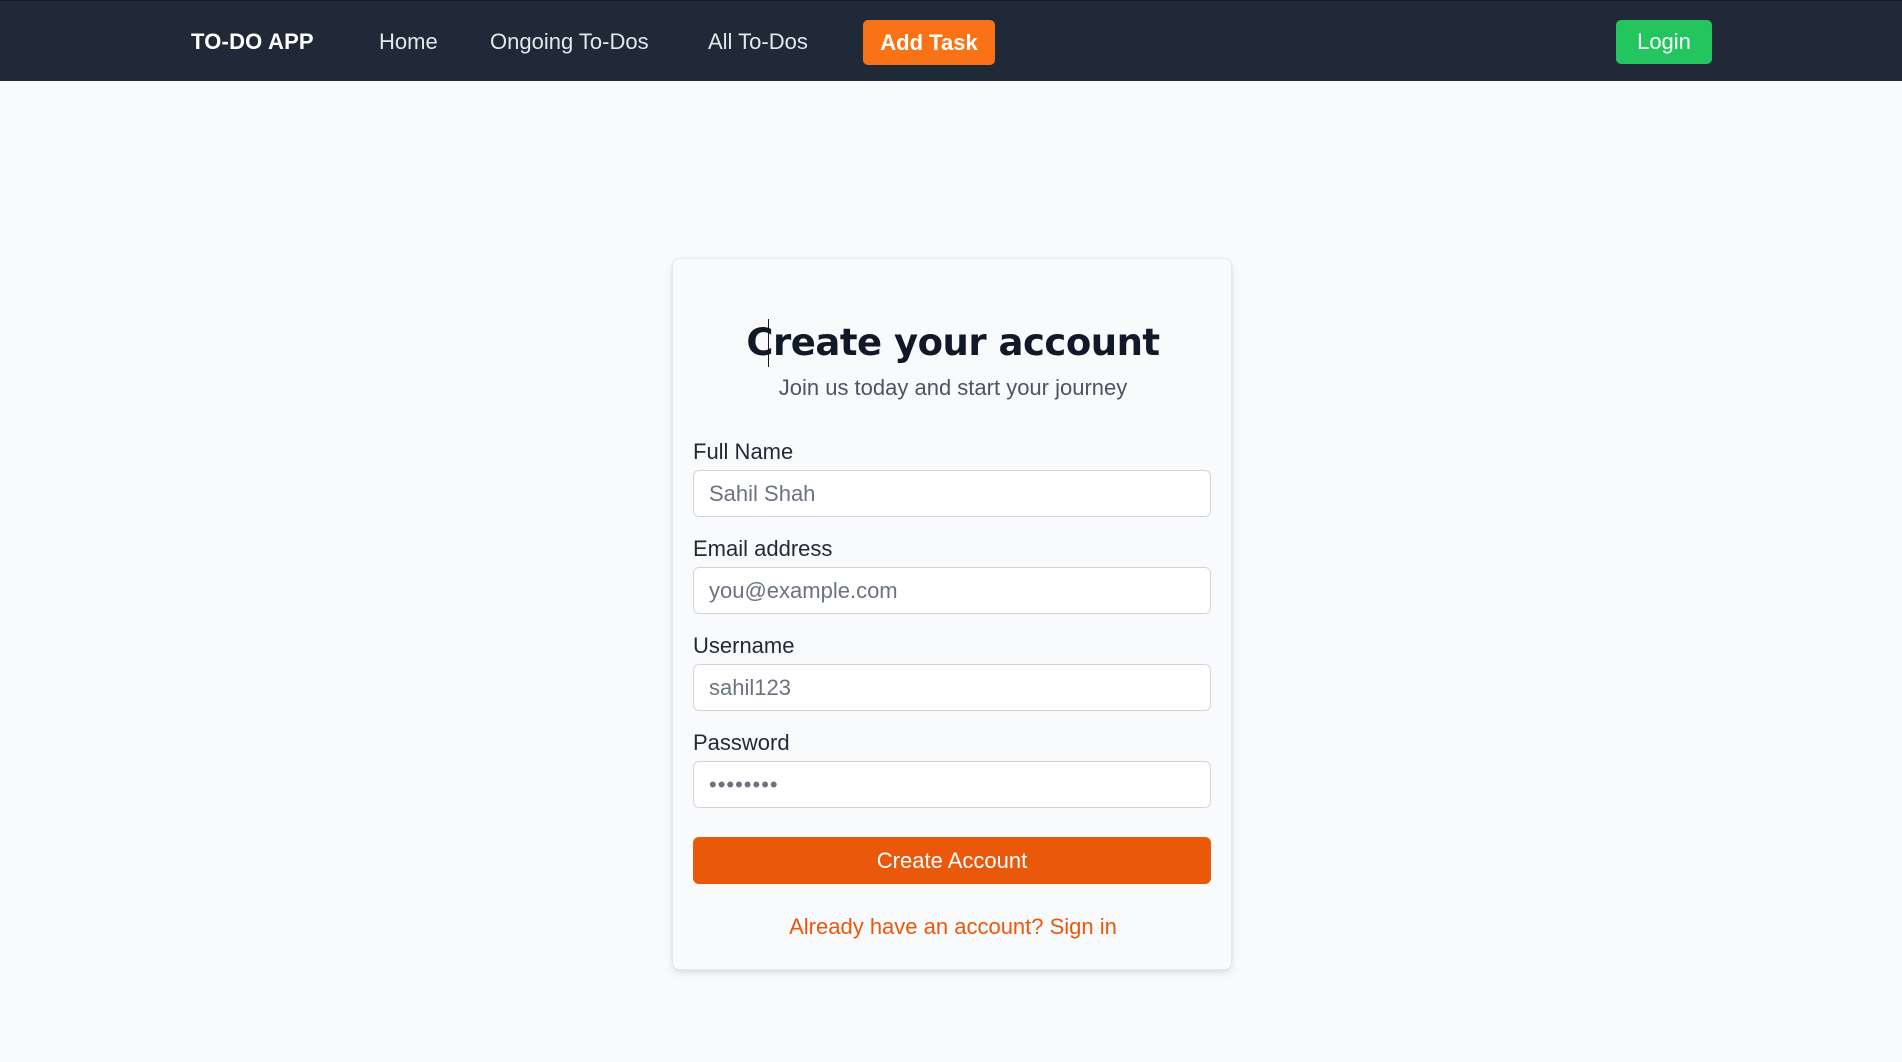  Describe the element at coordinates (952, 860) in the screenshot. I see `create-account-button: Create Account` at that location.